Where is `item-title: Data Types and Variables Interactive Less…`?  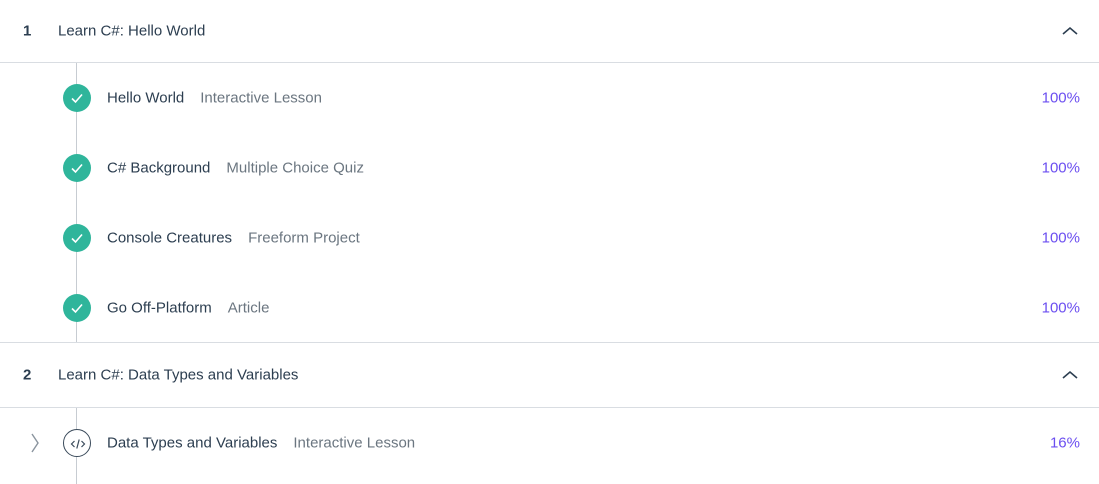
item-title: Data Types and Variables Interactive Less… is located at coordinates (261, 443).